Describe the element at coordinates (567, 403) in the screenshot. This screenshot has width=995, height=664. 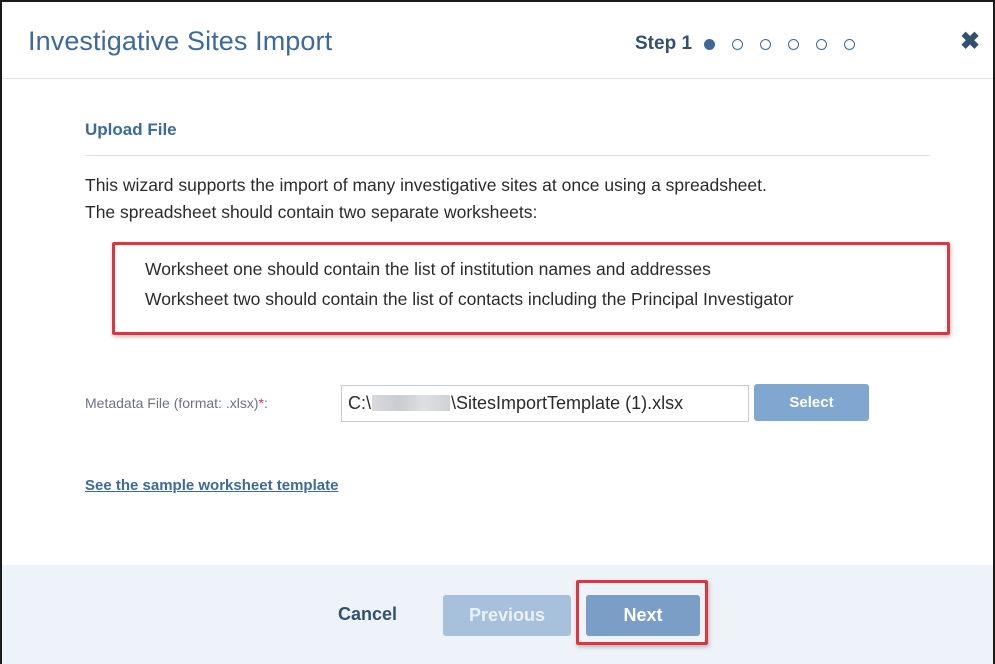
I see `file-path-suffix: \SitesImportTemplate (1).xlsx` at that location.